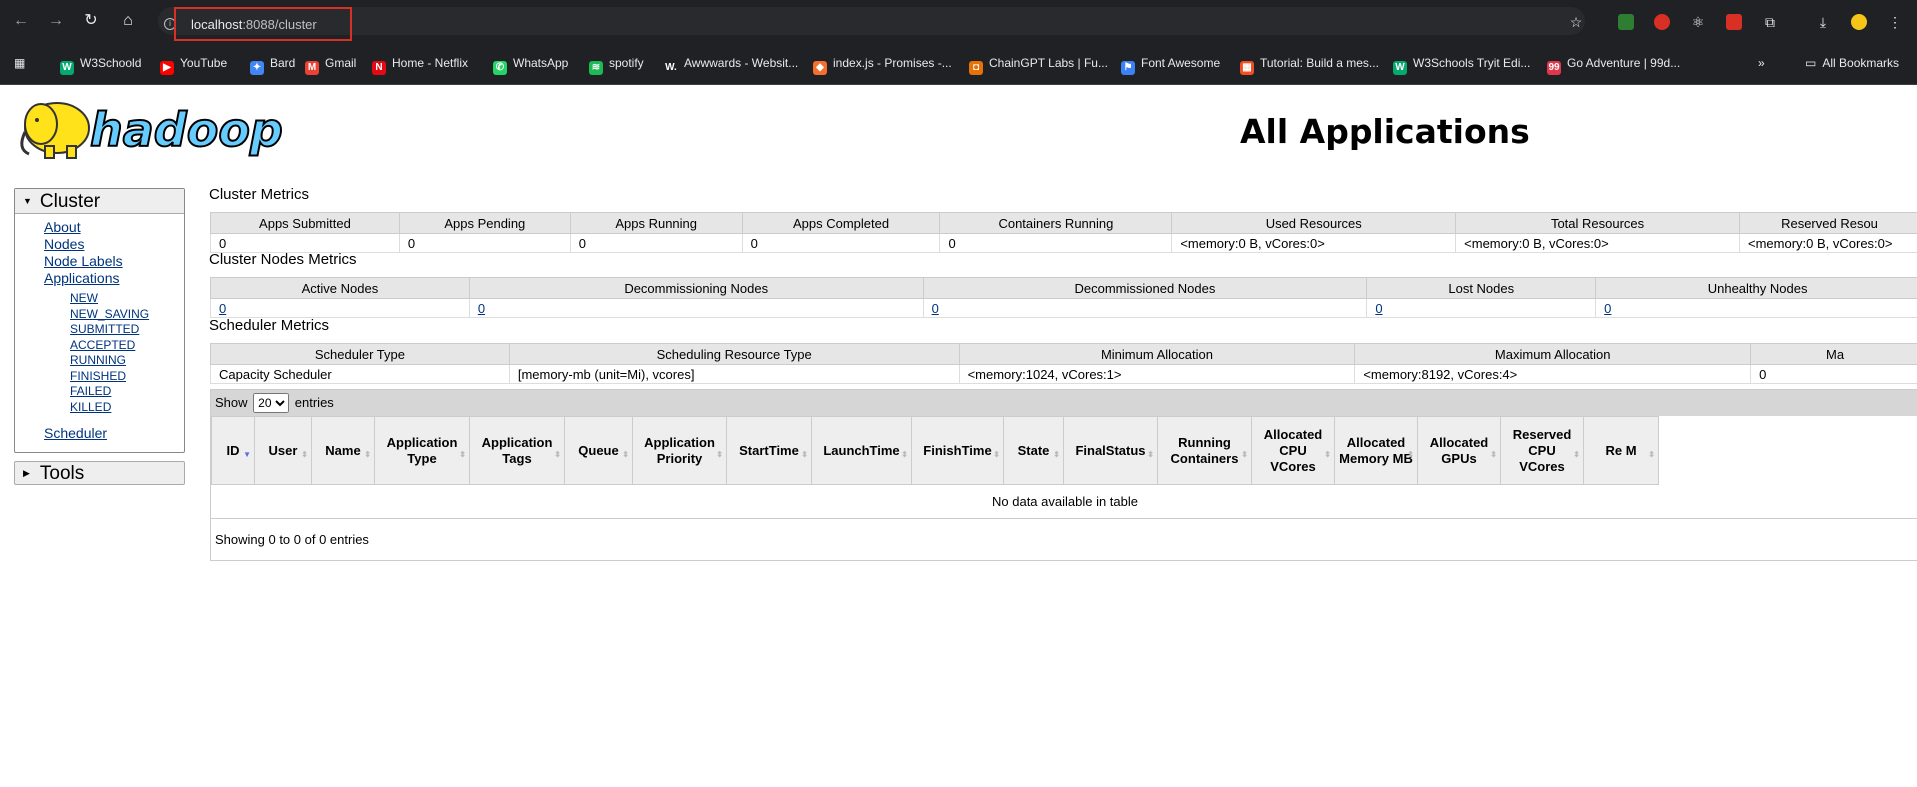  I want to click on cluster-header: ▼ Cluster, so click(99, 201).